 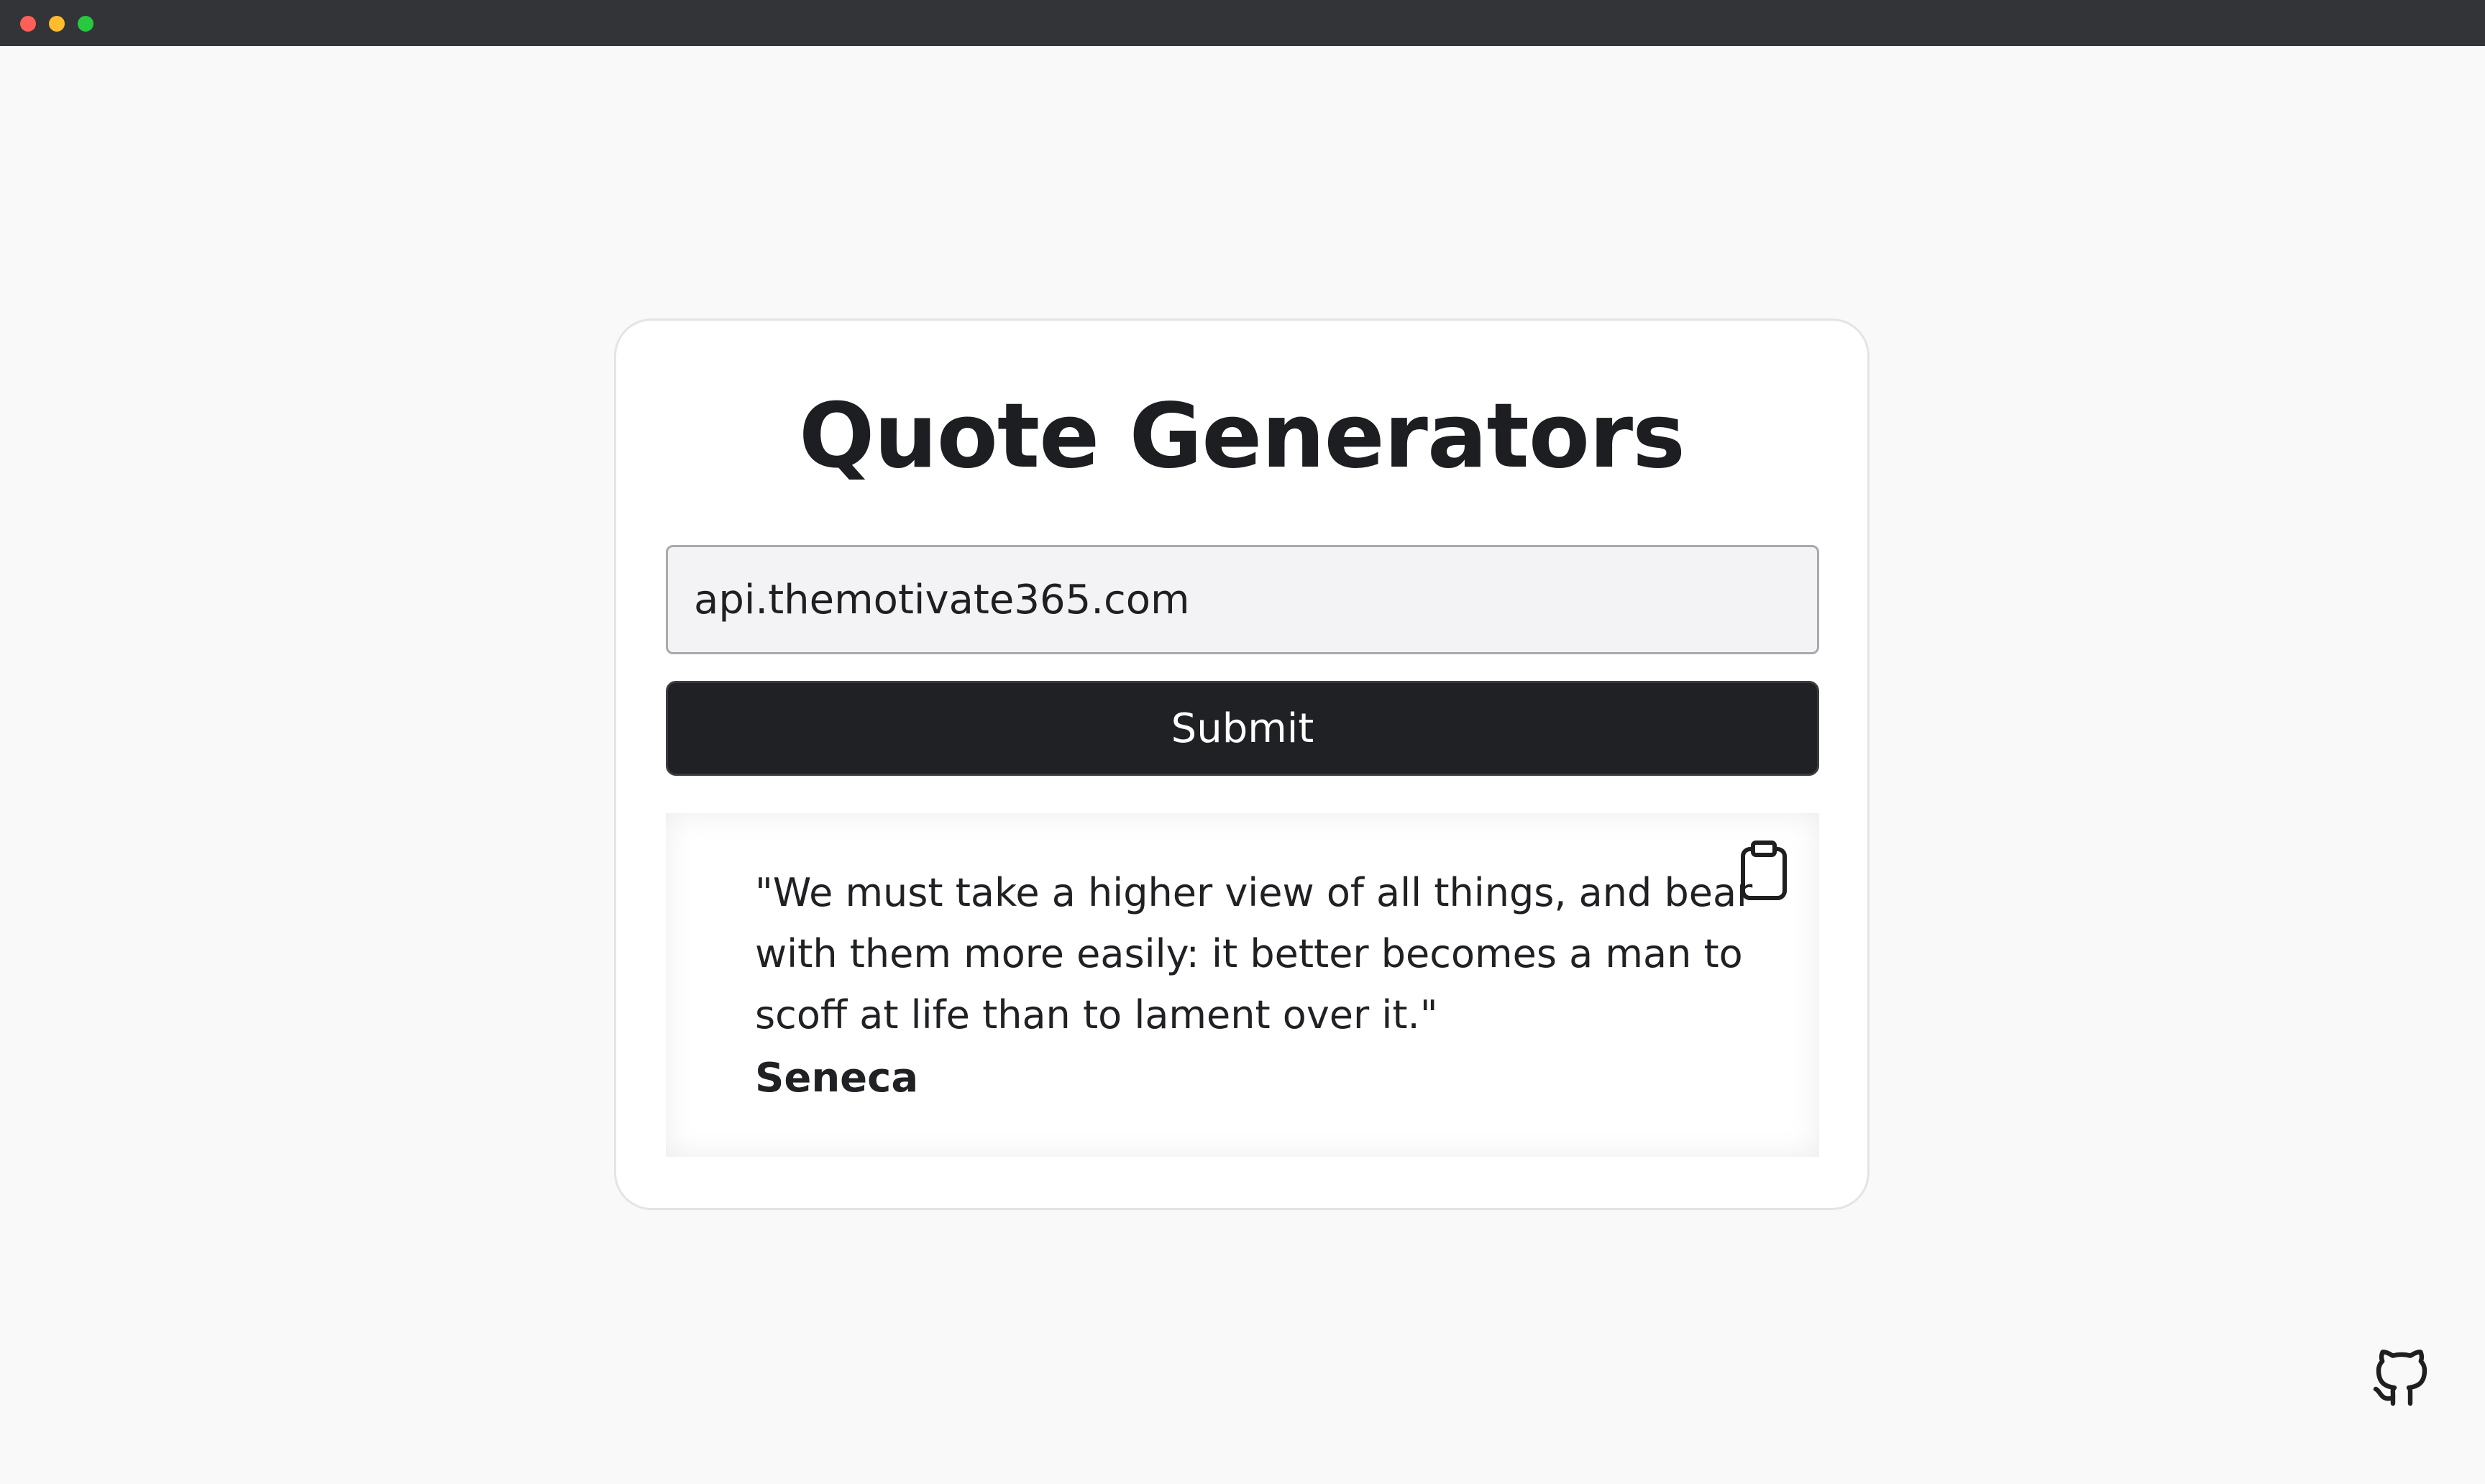 What do you see at coordinates (28, 24) in the screenshot?
I see `close-window-button` at bounding box center [28, 24].